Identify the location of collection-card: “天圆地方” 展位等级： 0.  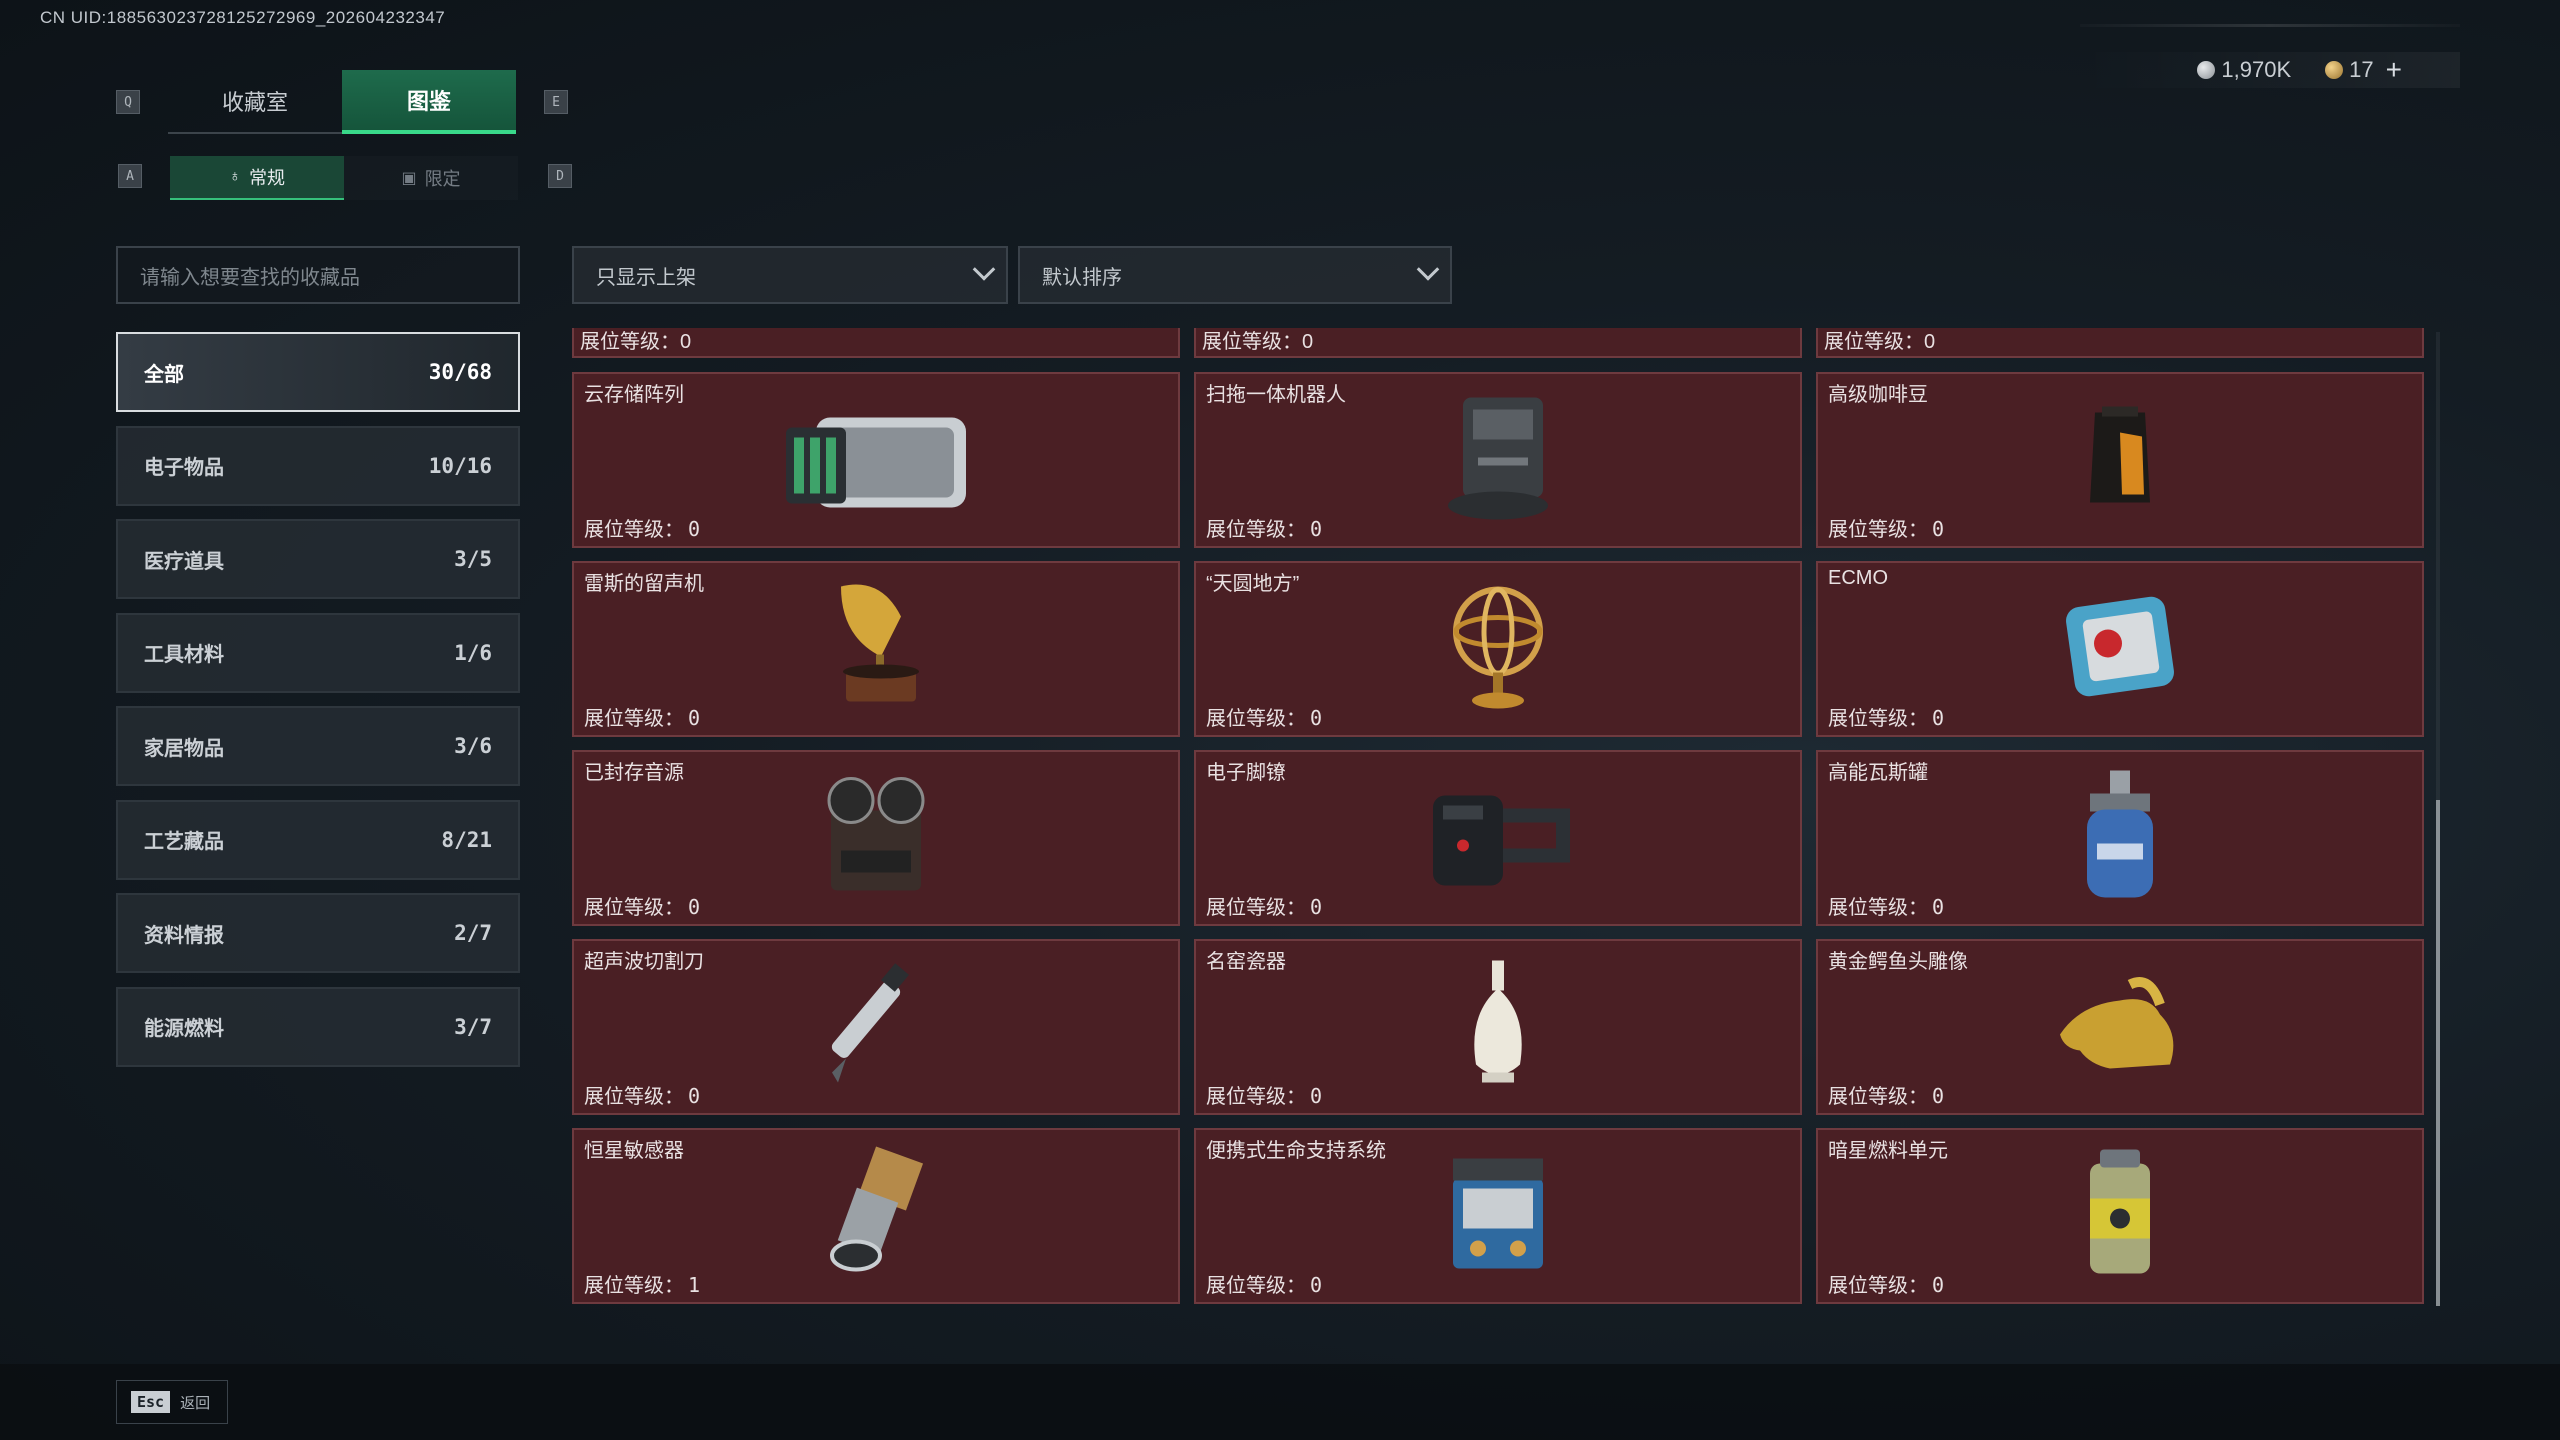
(1498, 649).